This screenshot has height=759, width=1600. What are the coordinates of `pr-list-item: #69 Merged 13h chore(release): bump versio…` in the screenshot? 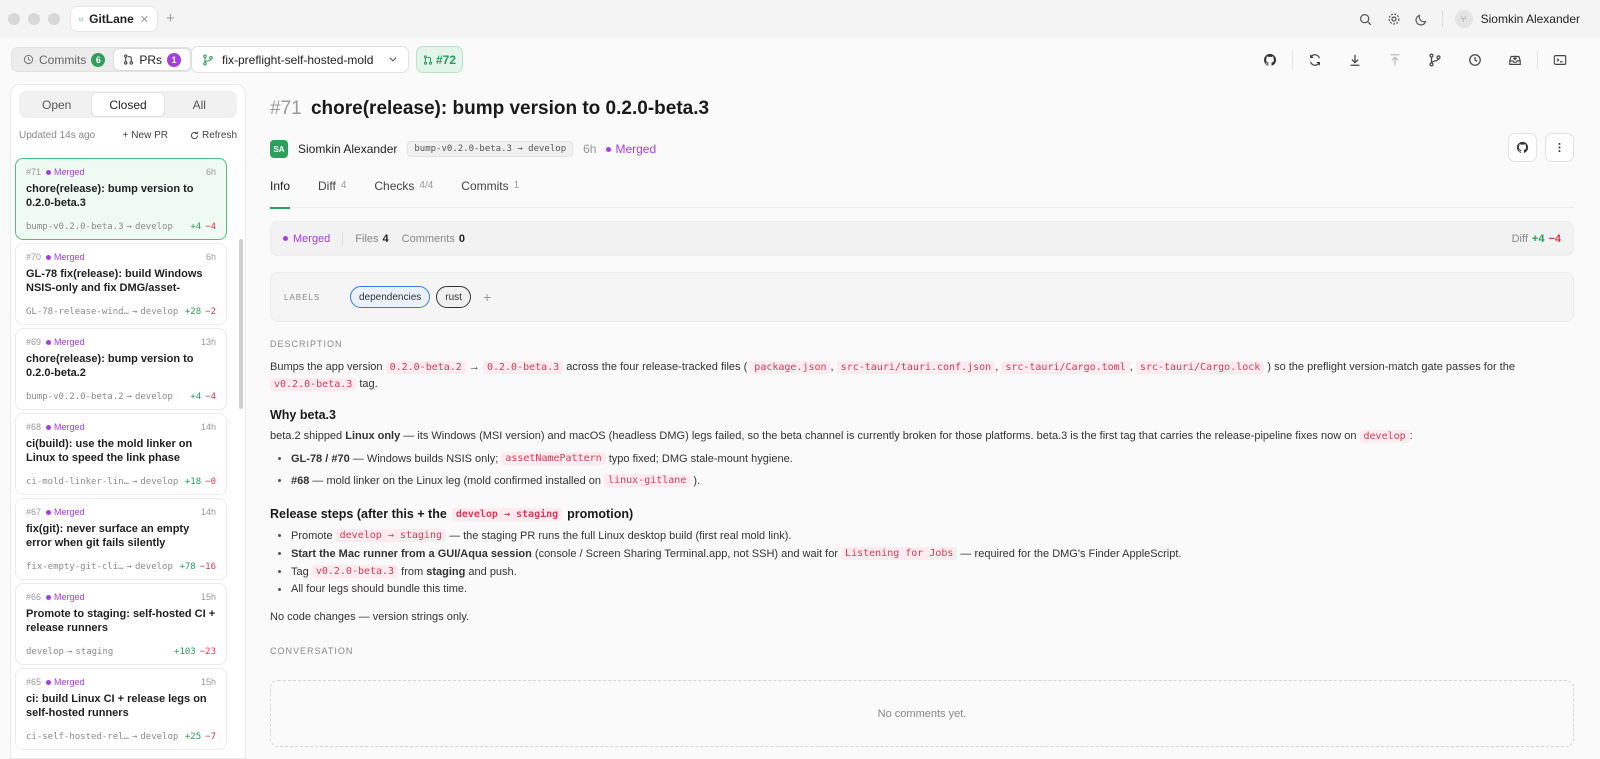 It's located at (121, 369).